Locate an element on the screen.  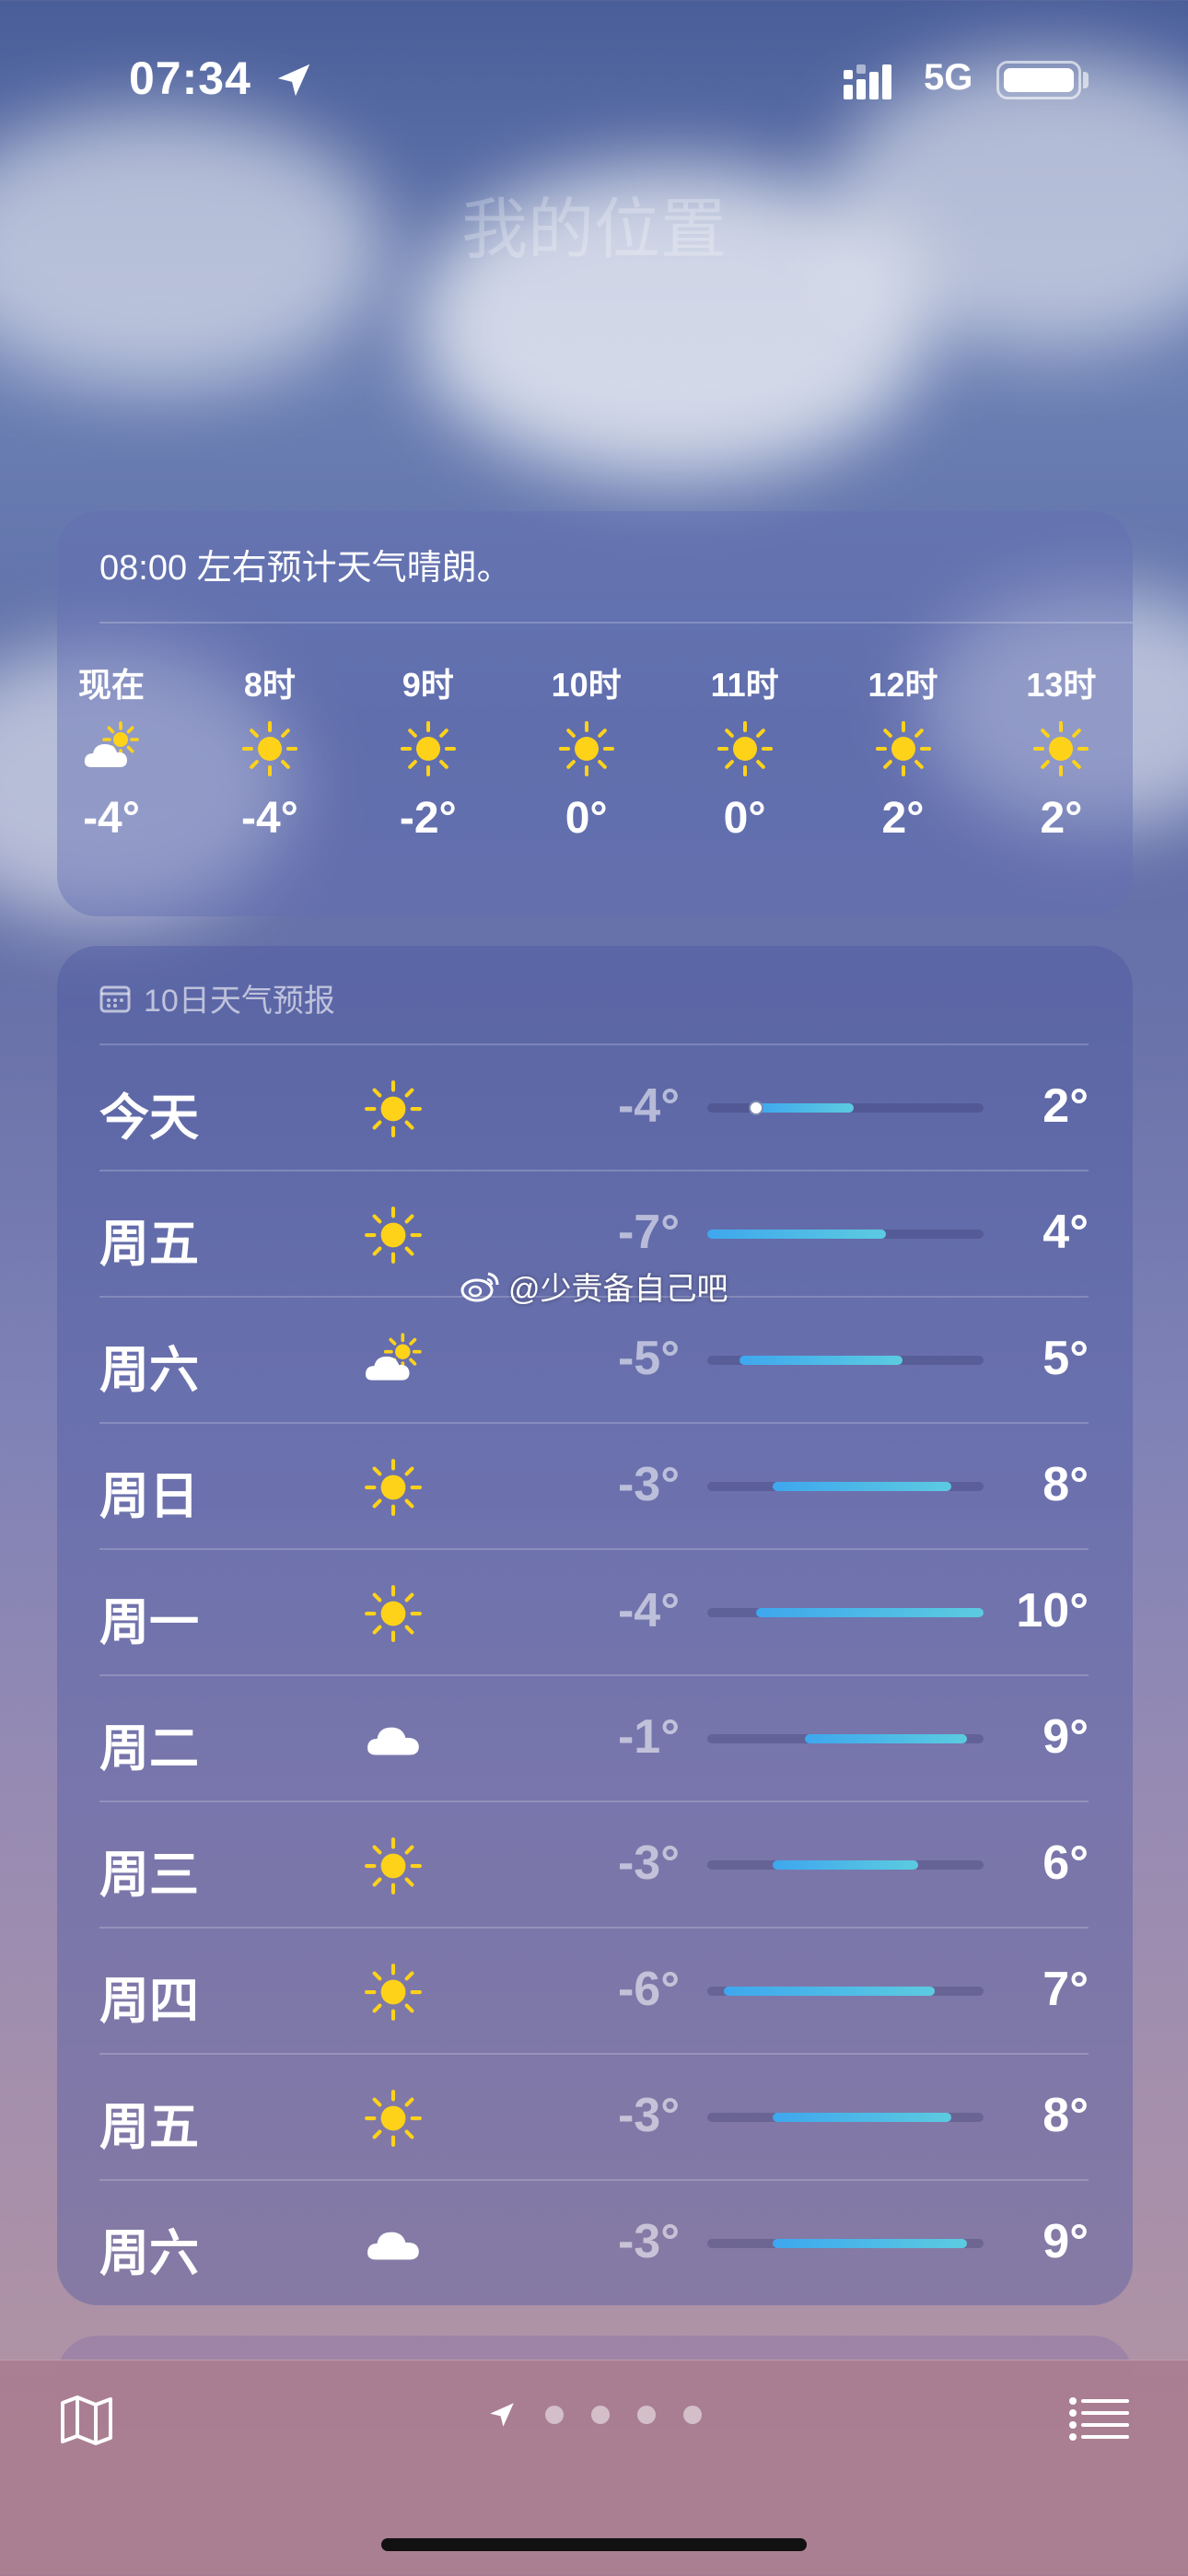
hour-item: 10时 0° is located at coordinates (586, 751).